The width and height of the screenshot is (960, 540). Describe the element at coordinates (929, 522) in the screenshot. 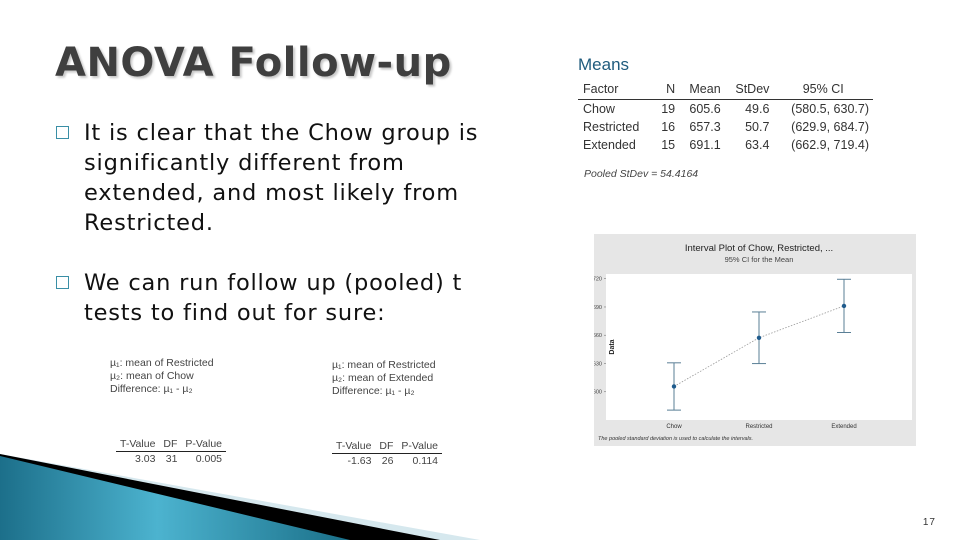

I see `page-number: 17` at that location.